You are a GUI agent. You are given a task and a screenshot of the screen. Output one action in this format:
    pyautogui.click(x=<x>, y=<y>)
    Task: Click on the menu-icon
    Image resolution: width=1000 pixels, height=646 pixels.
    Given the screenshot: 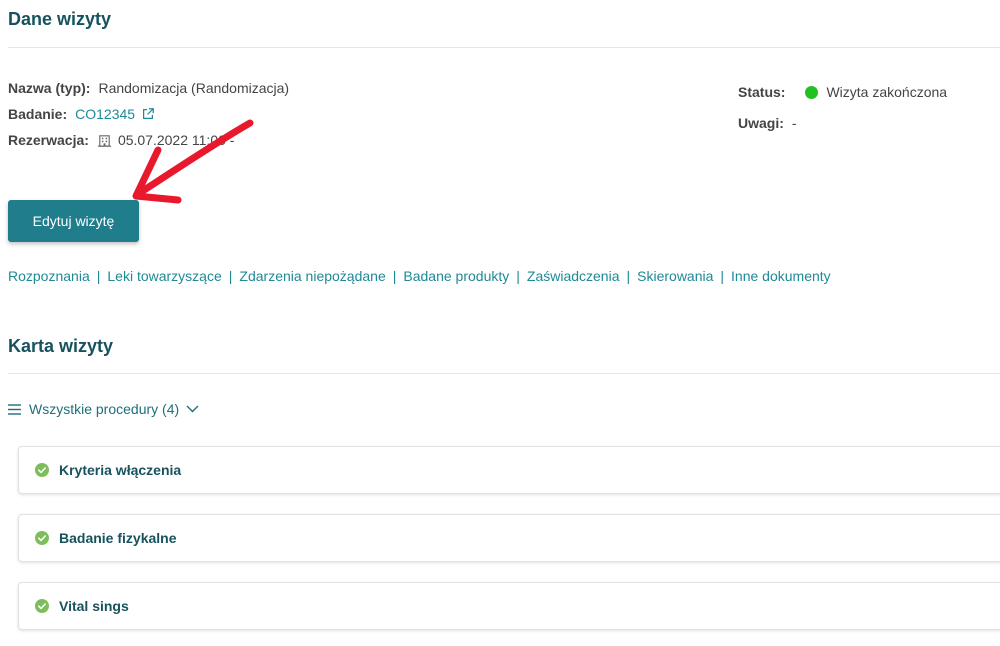 What is the action you would take?
    pyautogui.click(x=14, y=409)
    